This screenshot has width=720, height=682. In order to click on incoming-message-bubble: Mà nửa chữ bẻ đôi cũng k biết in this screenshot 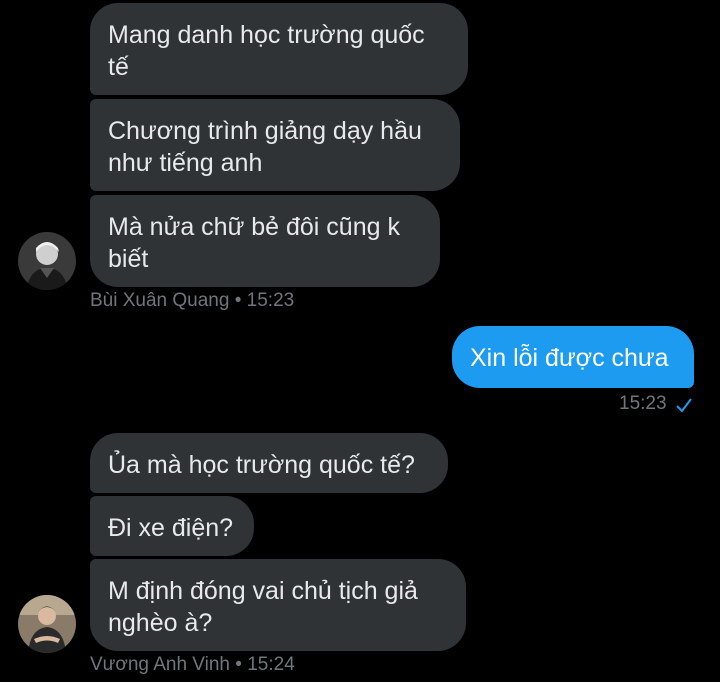, I will do `click(265, 241)`.